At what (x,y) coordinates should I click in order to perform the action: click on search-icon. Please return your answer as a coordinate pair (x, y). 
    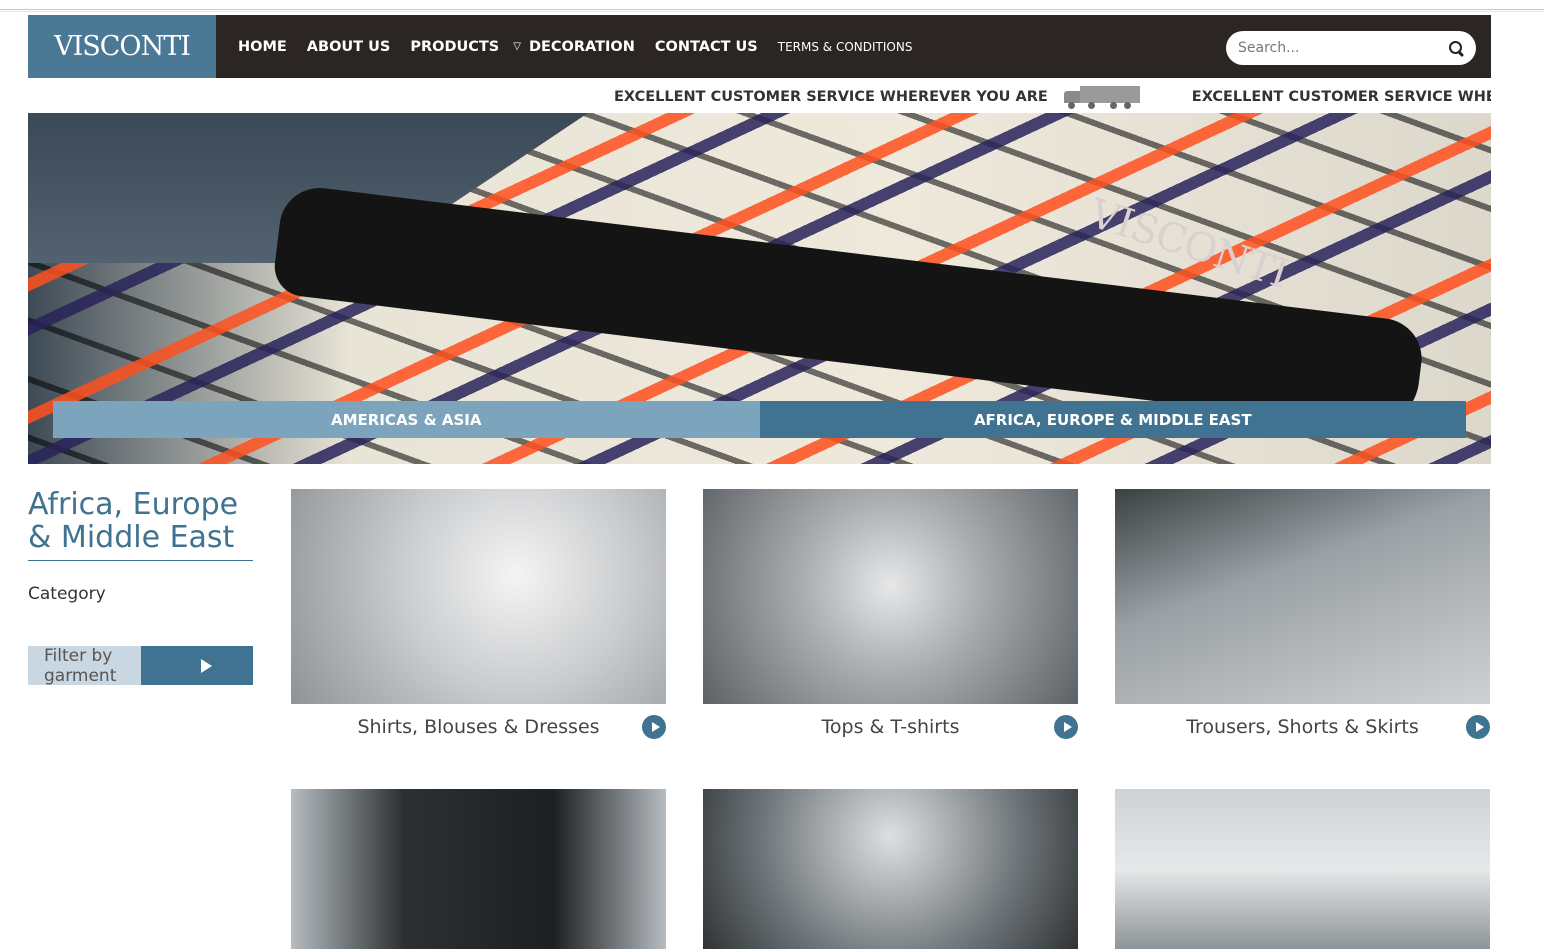
    Looking at the image, I should click on (1456, 48).